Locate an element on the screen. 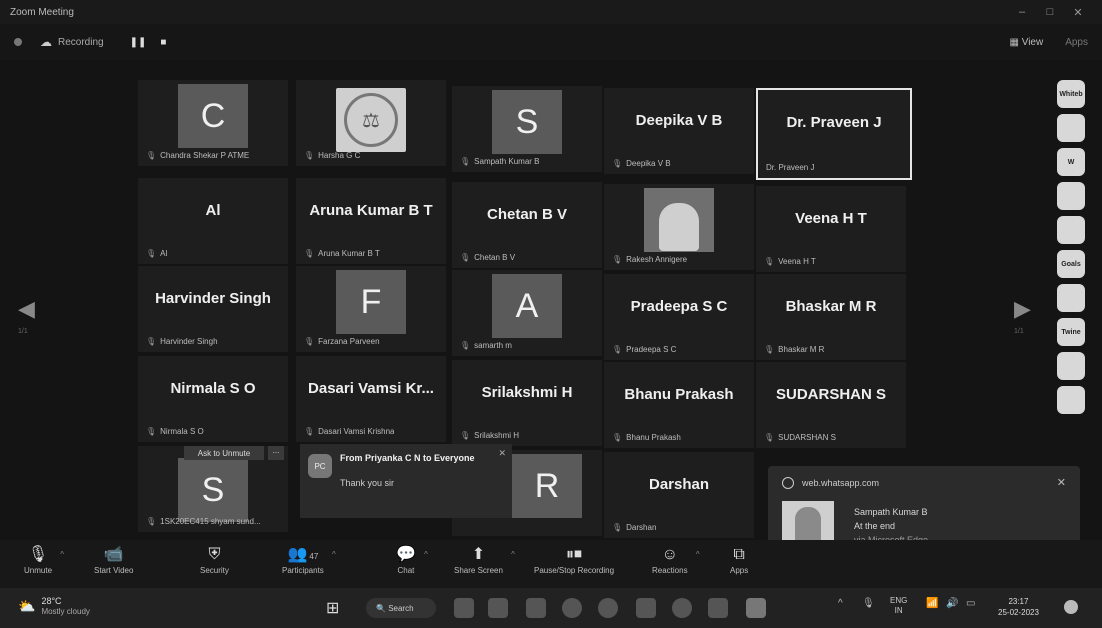  participant-tile: Veena H T 🎙 Veena H T is located at coordinates (831, 229).